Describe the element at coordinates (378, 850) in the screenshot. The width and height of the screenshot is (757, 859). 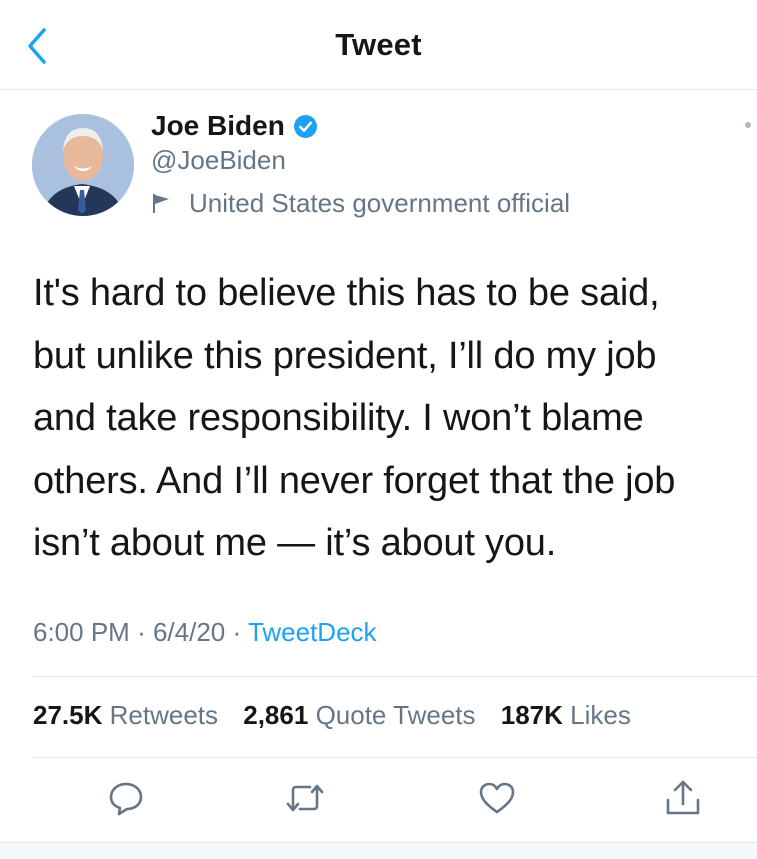
I see `bottom-bar` at that location.